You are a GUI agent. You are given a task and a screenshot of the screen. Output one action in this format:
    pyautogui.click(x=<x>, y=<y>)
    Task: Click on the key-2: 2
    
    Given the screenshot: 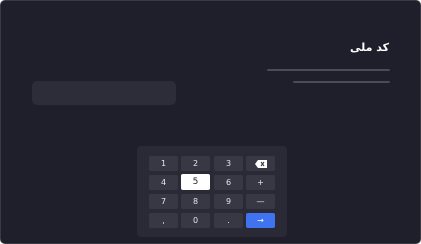 What is the action you would take?
    pyautogui.click(x=195, y=163)
    